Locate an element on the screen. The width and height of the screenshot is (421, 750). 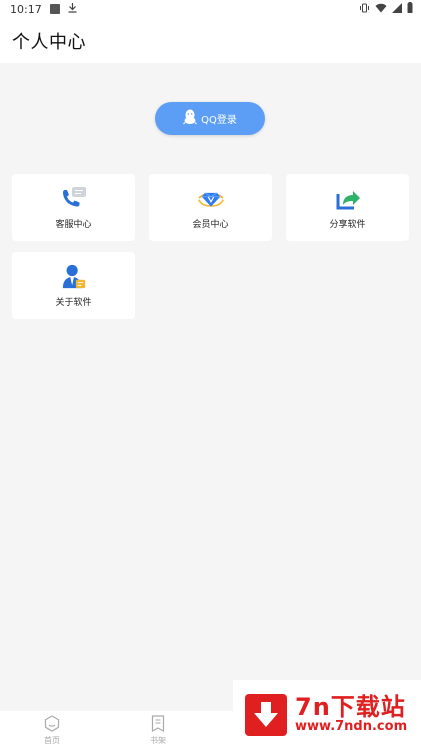
card-customer-service: 客服中心 is located at coordinates (73, 207).